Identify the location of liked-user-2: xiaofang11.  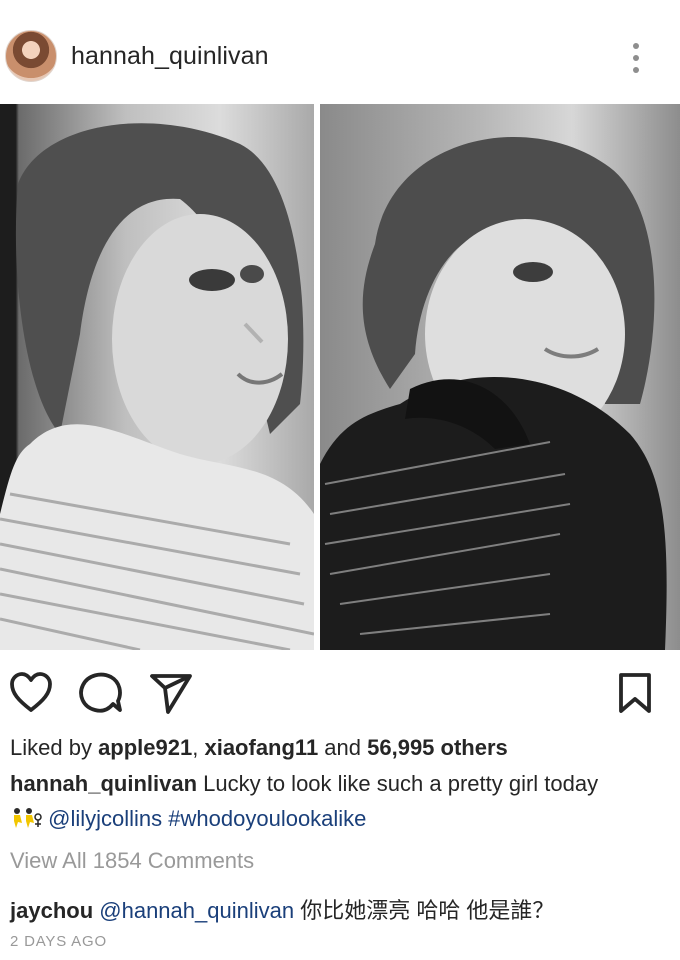
(261, 747).